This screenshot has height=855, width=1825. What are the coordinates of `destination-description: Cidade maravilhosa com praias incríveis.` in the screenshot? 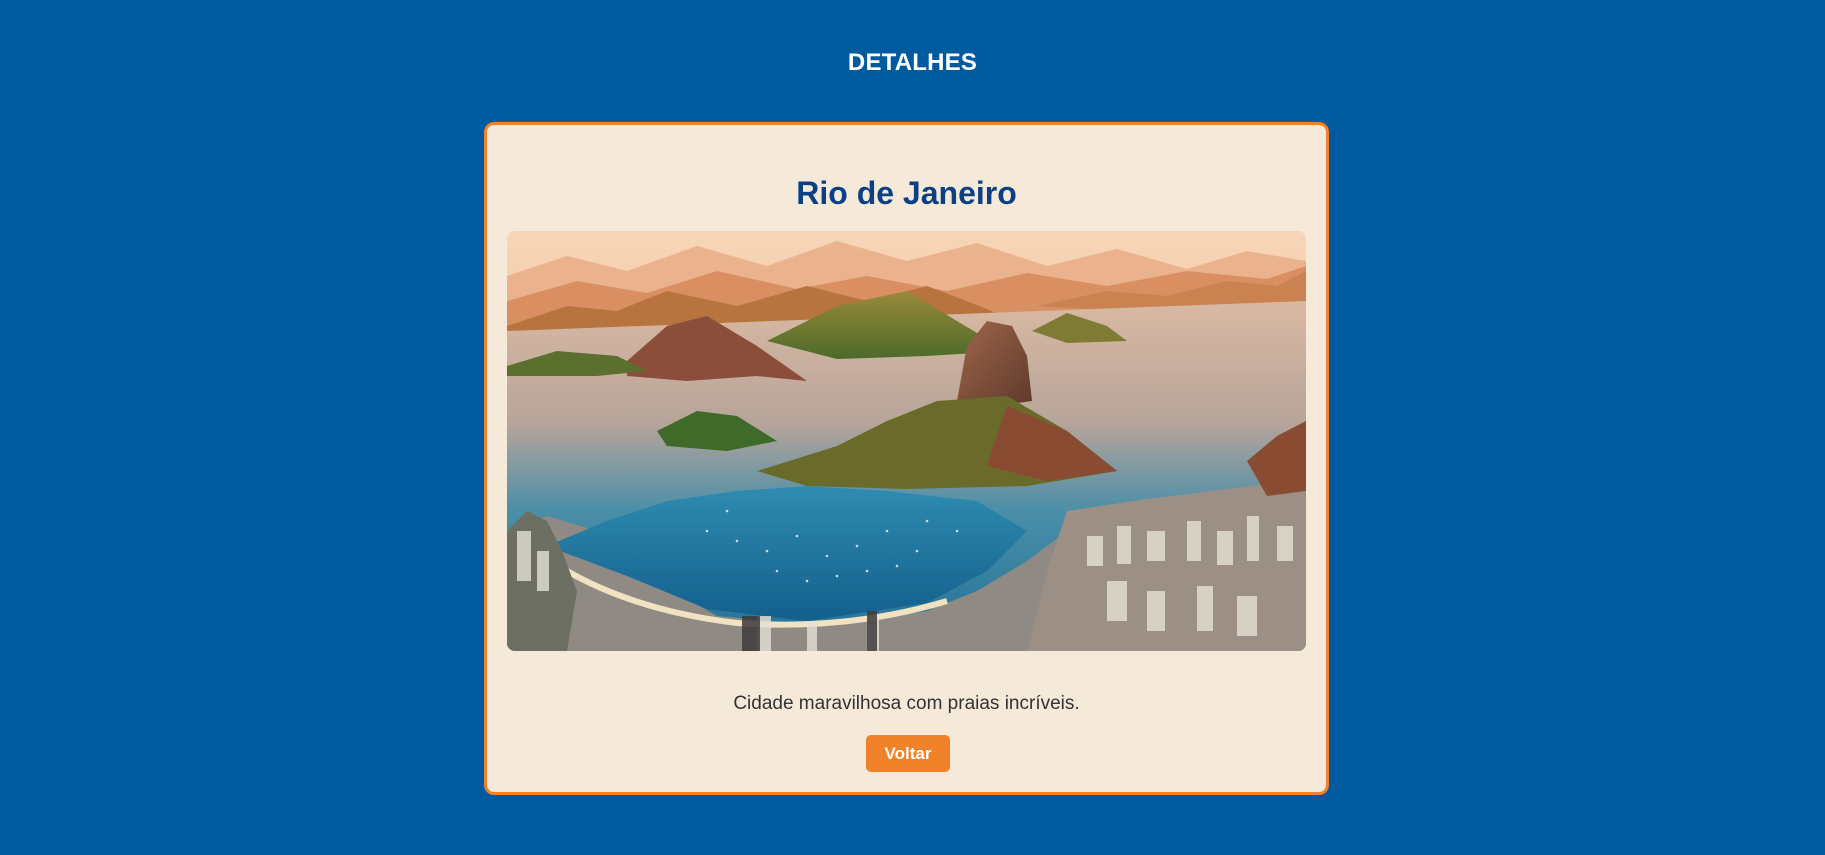 It's located at (906, 703).